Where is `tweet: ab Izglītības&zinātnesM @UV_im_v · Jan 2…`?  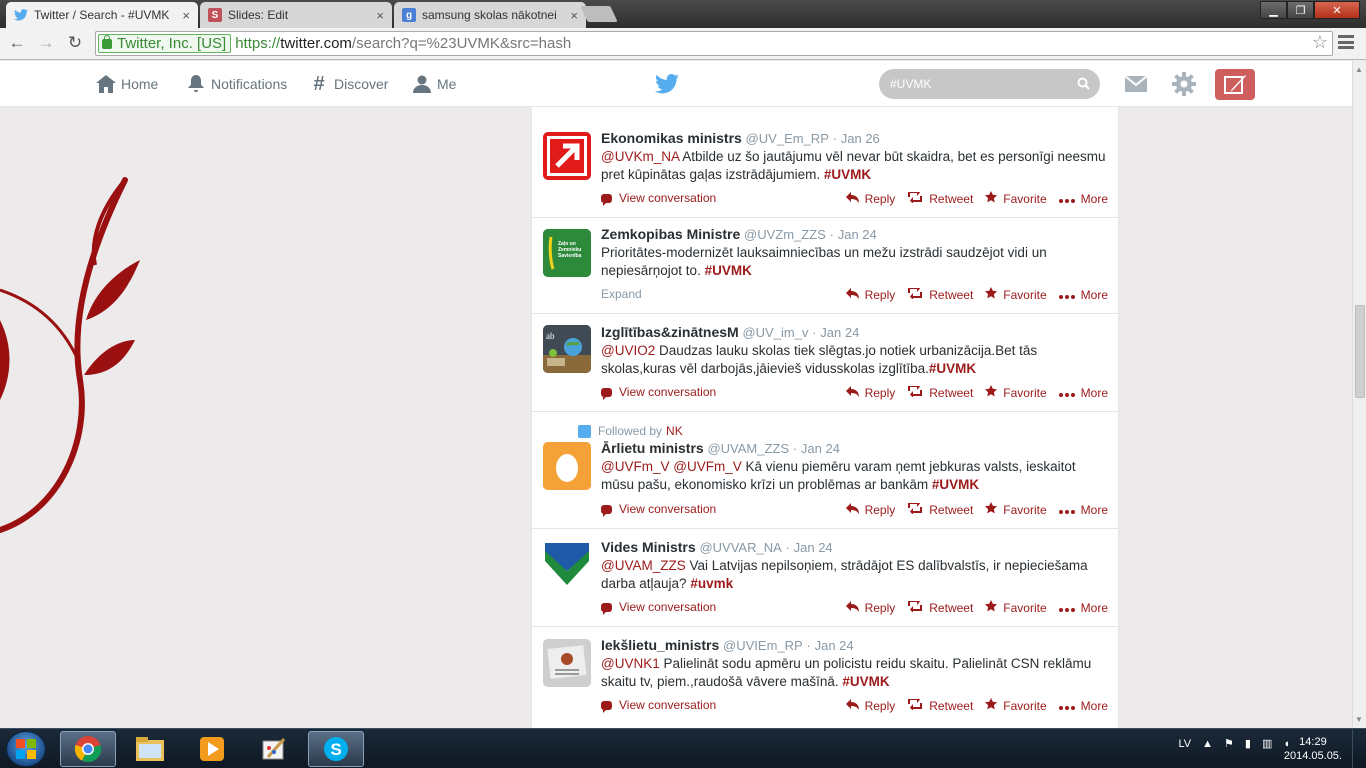 tweet: ab Izglītības&zinātnesM @UV_im_v · Jan 2… is located at coordinates (825, 363).